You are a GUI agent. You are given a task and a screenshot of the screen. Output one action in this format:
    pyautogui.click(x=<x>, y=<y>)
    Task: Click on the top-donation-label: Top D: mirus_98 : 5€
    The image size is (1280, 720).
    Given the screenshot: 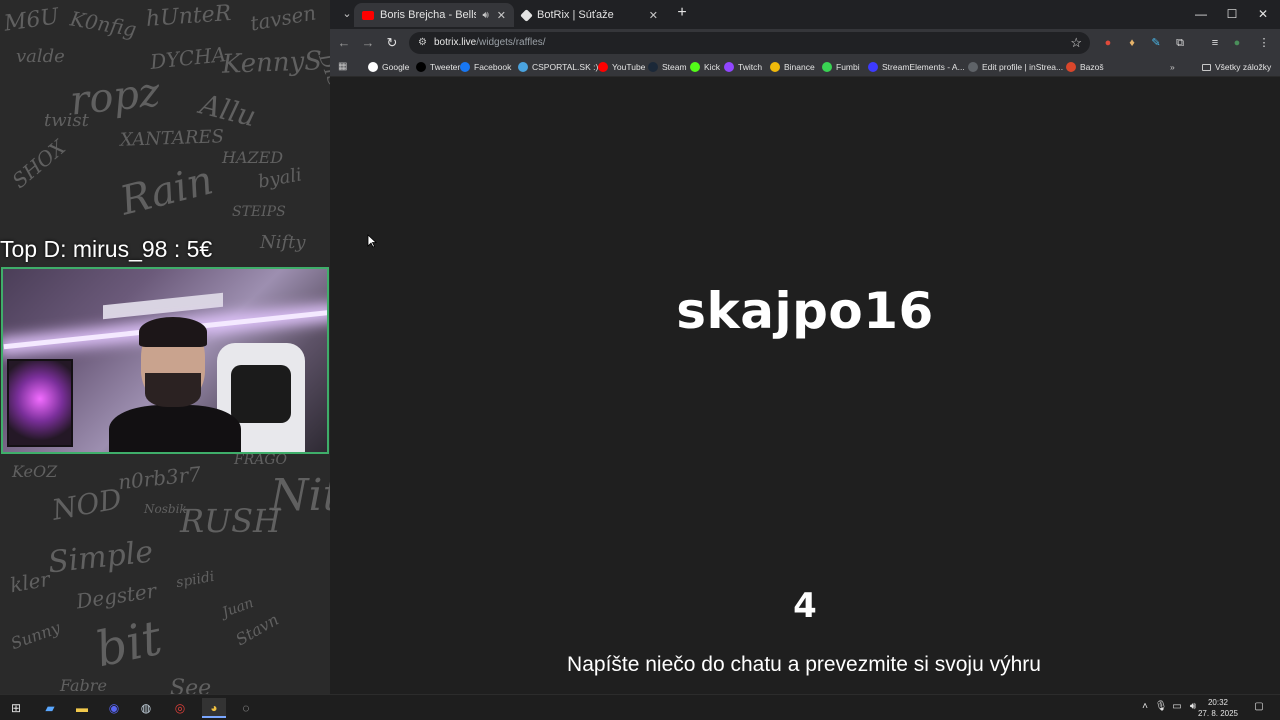 What is the action you would take?
    pyautogui.click(x=106, y=249)
    